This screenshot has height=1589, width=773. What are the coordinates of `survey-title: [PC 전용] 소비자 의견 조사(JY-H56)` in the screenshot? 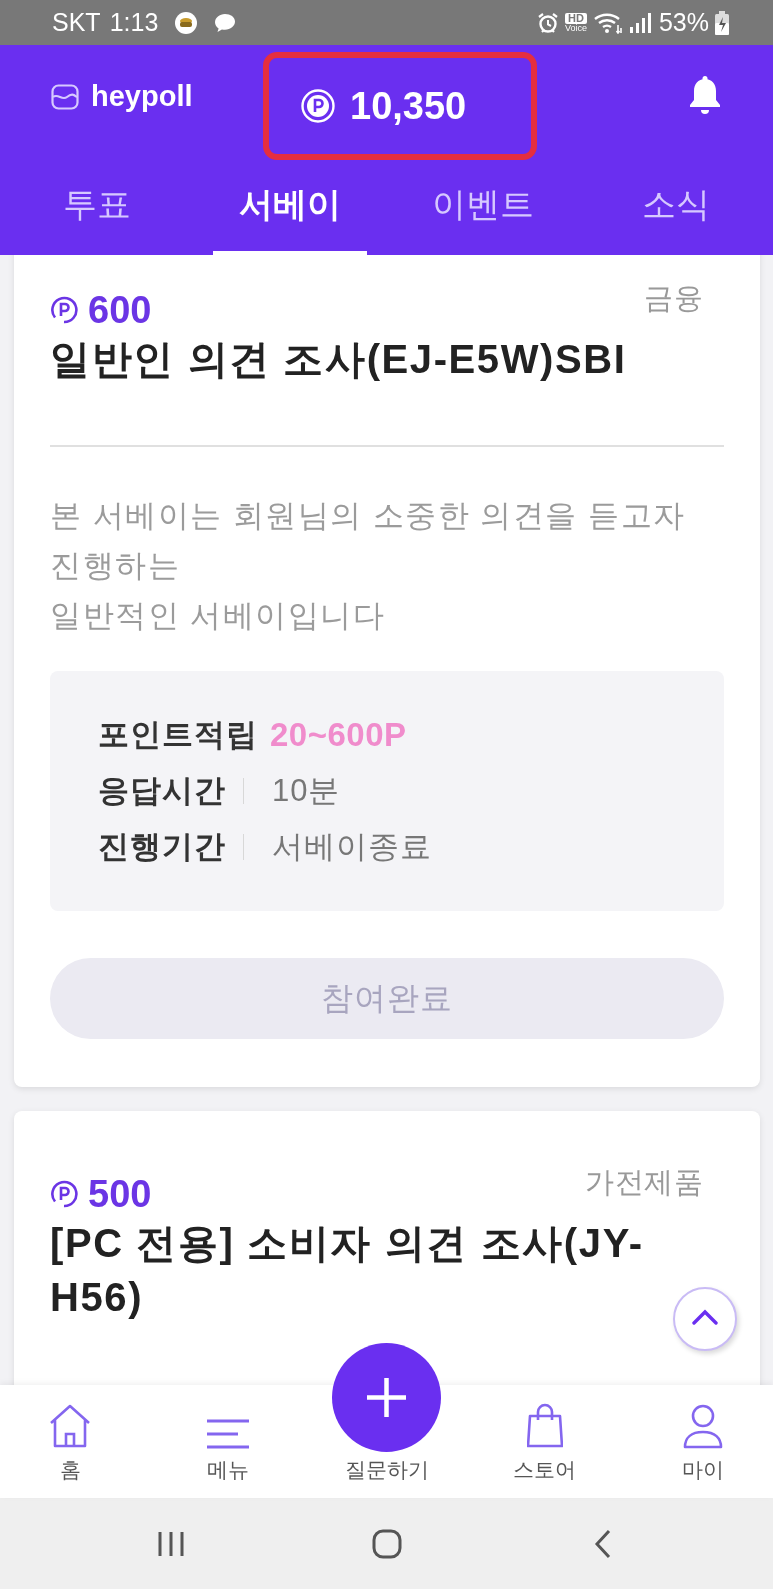 It's located at (347, 1270).